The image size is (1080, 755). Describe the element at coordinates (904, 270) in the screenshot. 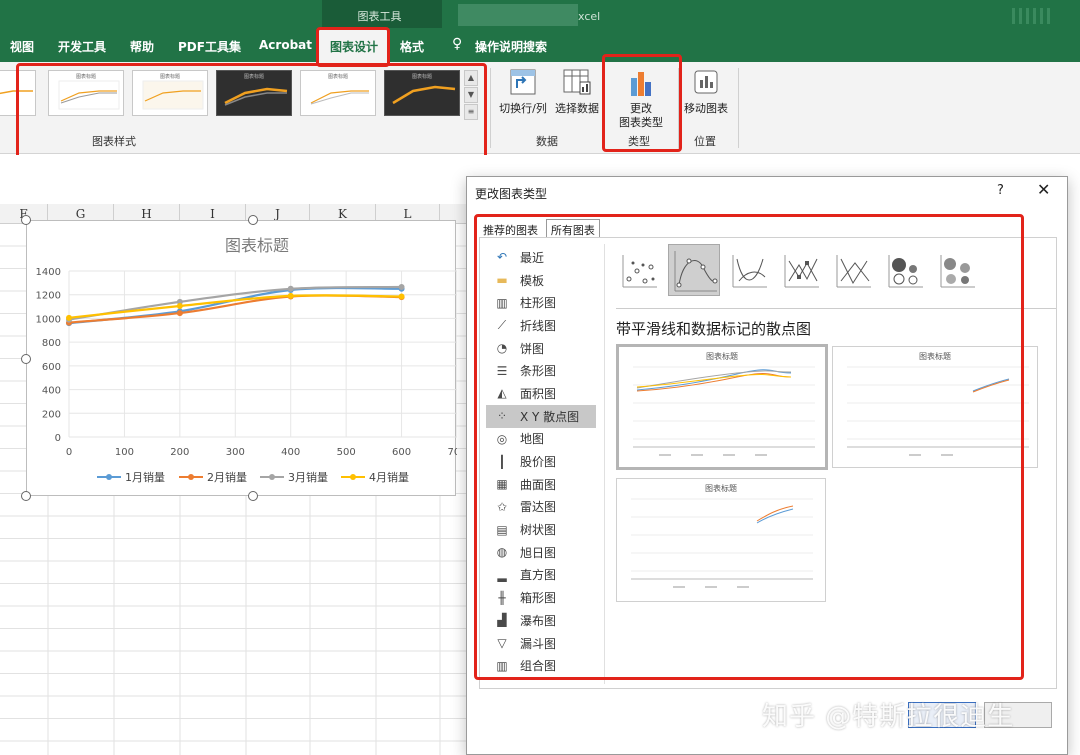

I see `bubble-subtype-icon` at that location.